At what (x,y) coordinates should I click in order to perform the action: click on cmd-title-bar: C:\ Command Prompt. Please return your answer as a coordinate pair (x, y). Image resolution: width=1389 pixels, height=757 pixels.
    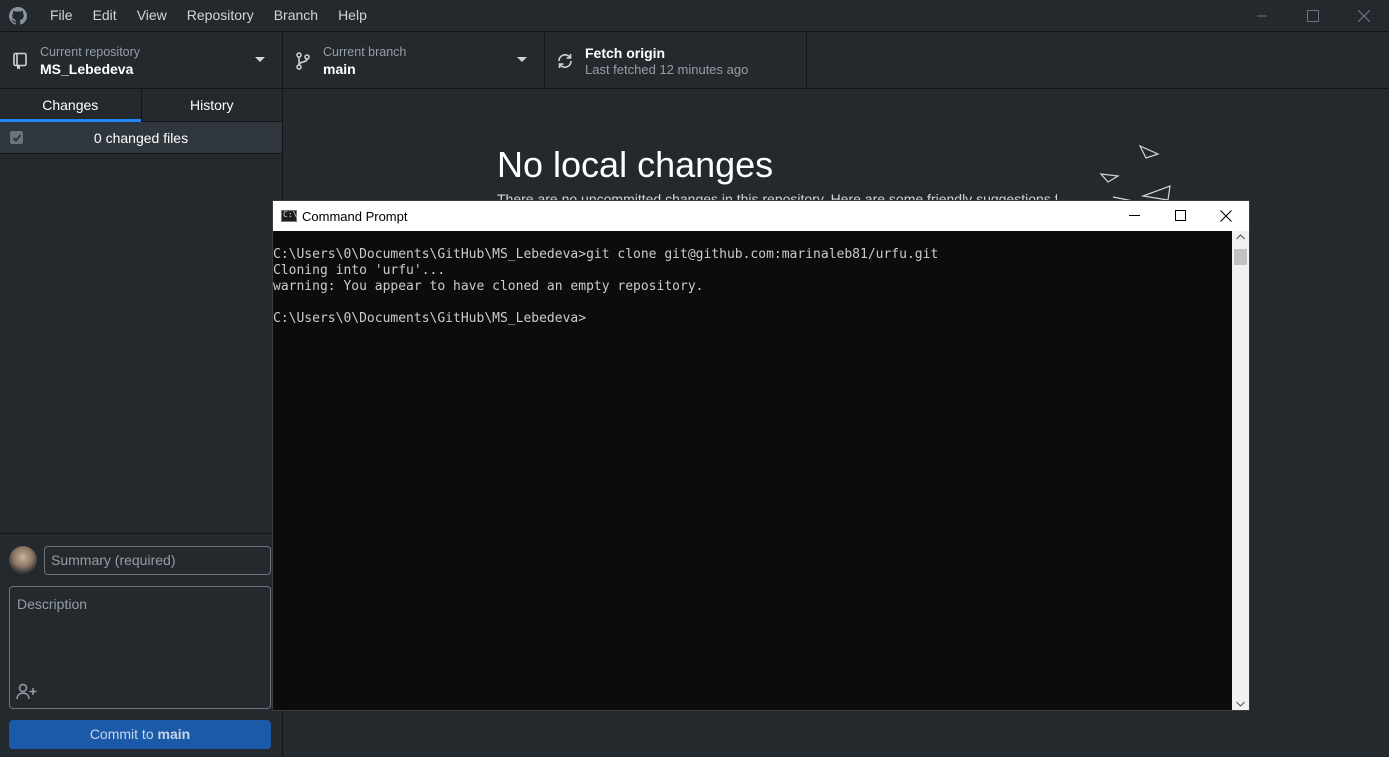
    Looking at the image, I should click on (761, 216).